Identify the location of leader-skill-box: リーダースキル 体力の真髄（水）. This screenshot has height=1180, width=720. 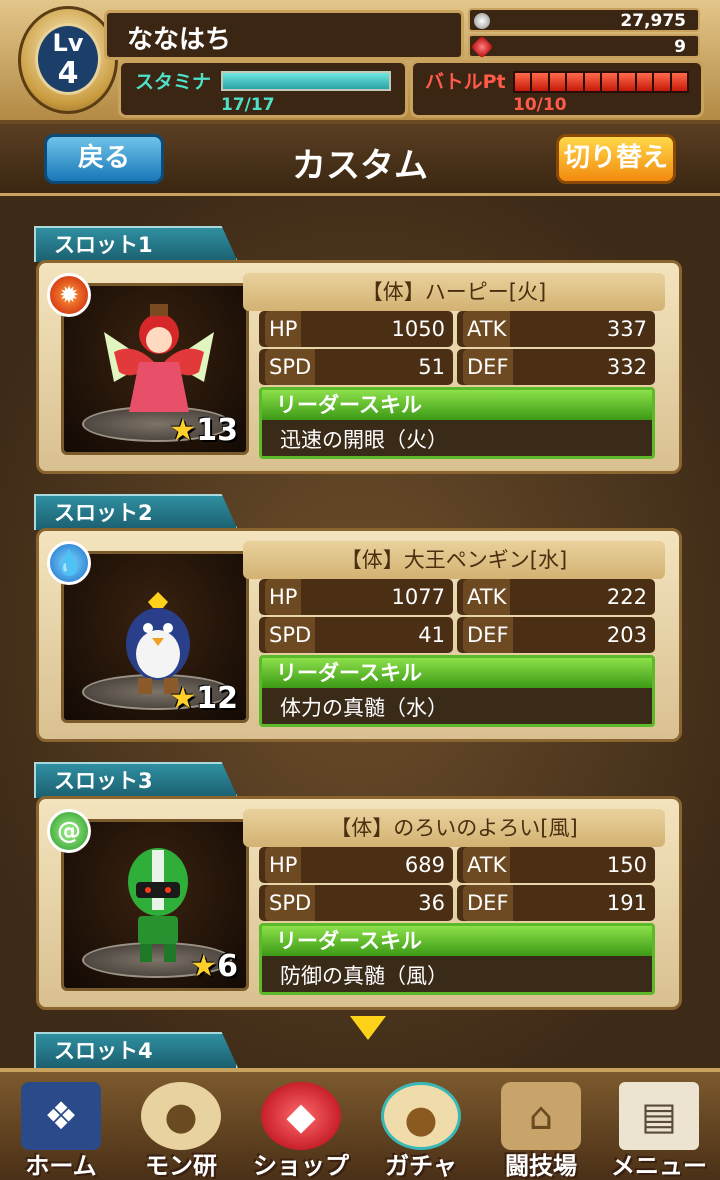
(457, 691).